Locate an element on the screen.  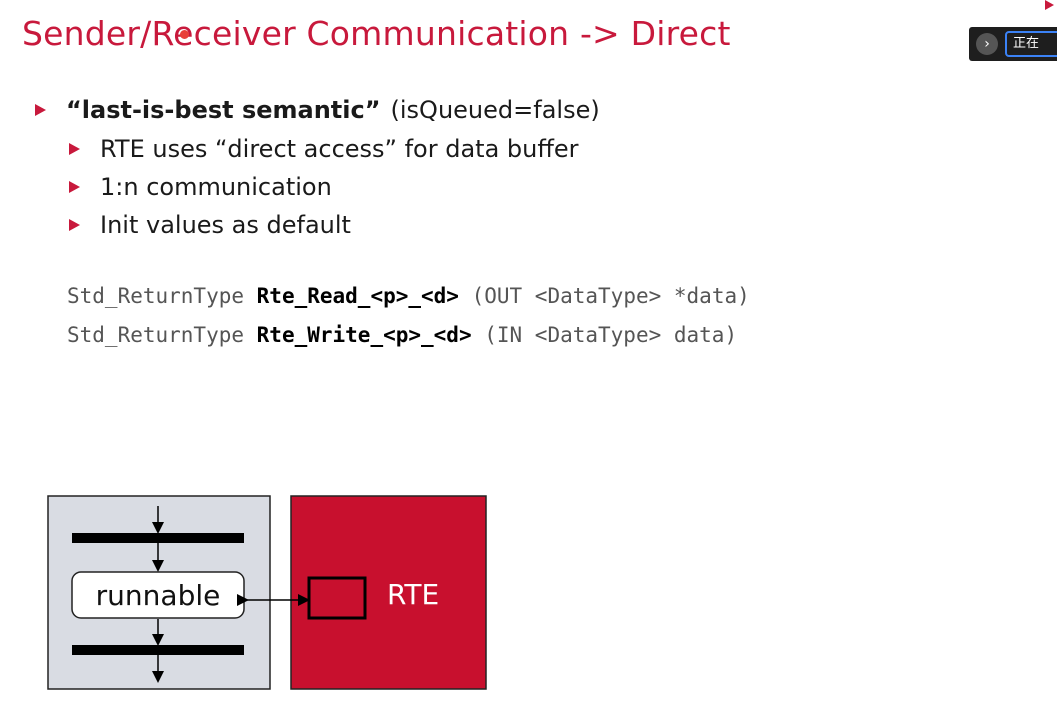
lower-bar is located at coordinates (158, 650).